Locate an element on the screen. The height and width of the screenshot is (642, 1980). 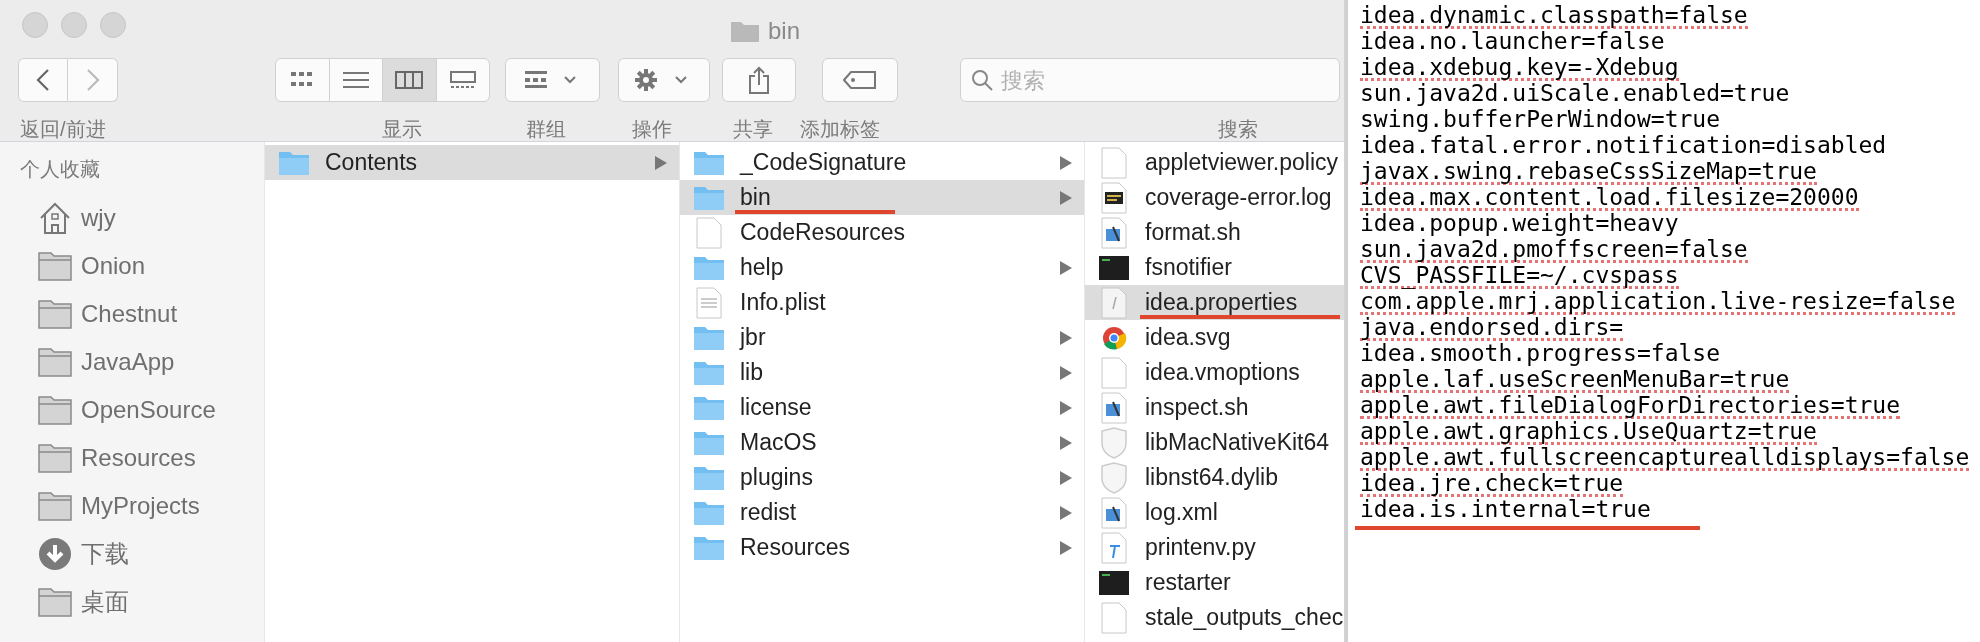
file-row: lib is located at coordinates (882, 372).